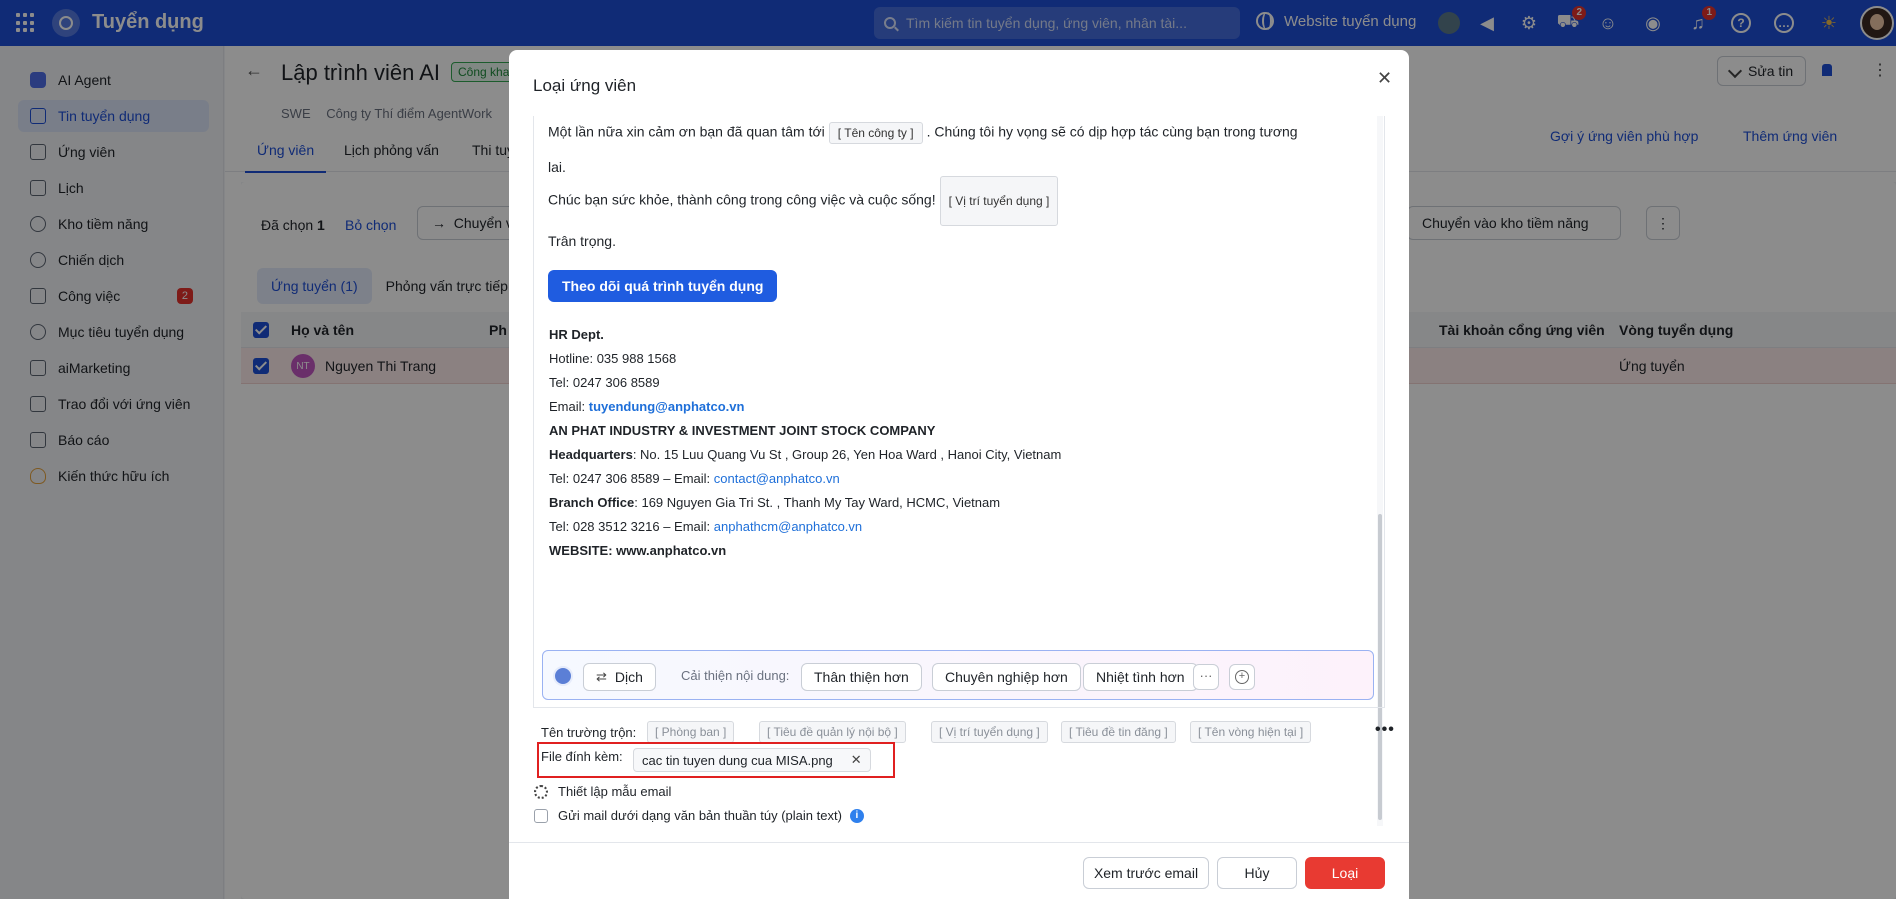 This screenshot has height=899, width=1896. What do you see at coordinates (663, 286) in the screenshot?
I see `track-recruitment-button: Theo dõi quá trình tuyển dụng` at bounding box center [663, 286].